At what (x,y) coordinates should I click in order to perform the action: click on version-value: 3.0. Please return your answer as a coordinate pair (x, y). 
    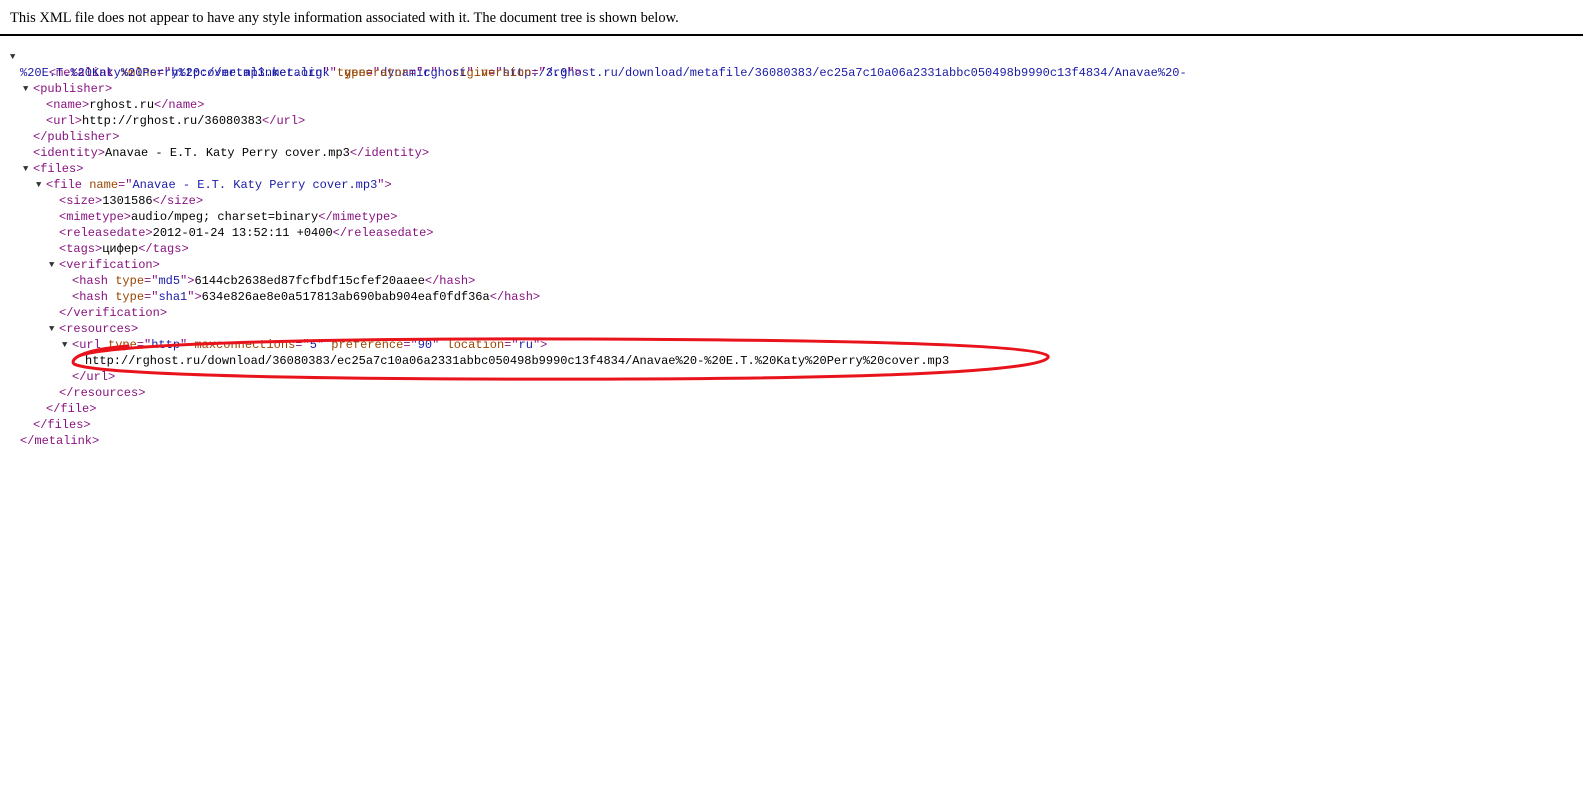
    Looking at the image, I should click on (556, 73).